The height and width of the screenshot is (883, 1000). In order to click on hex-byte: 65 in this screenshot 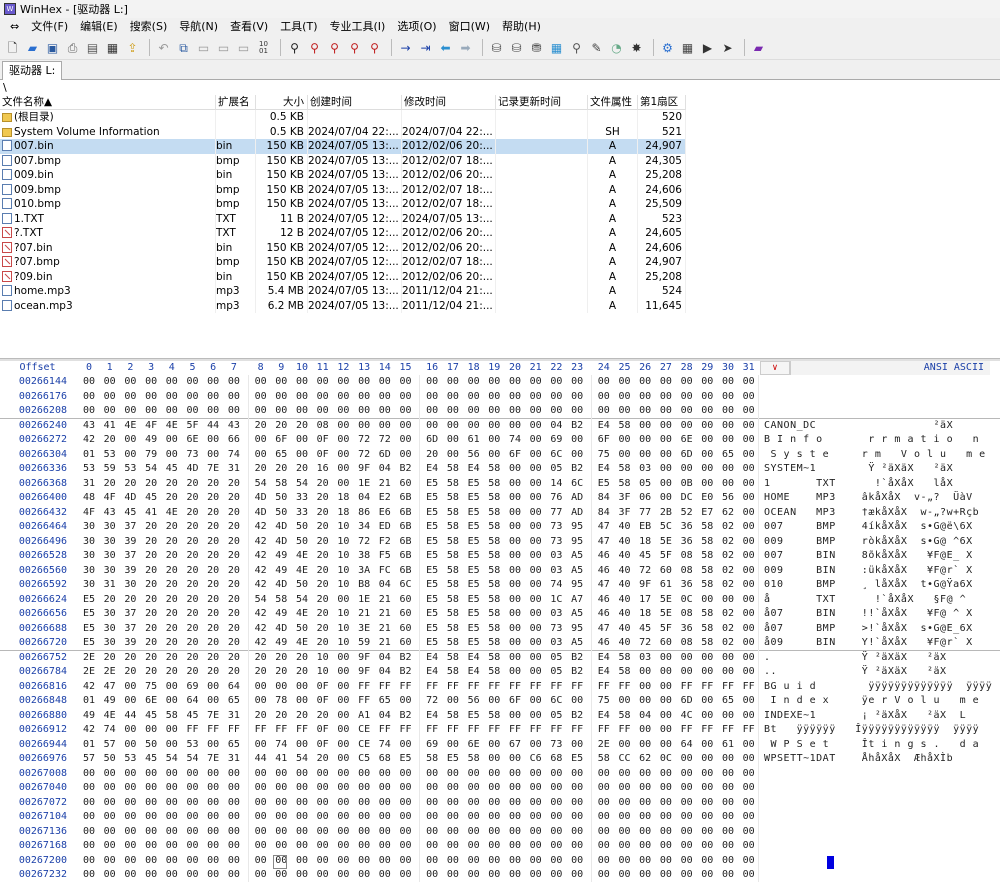, I will do `click(728, 455)`.